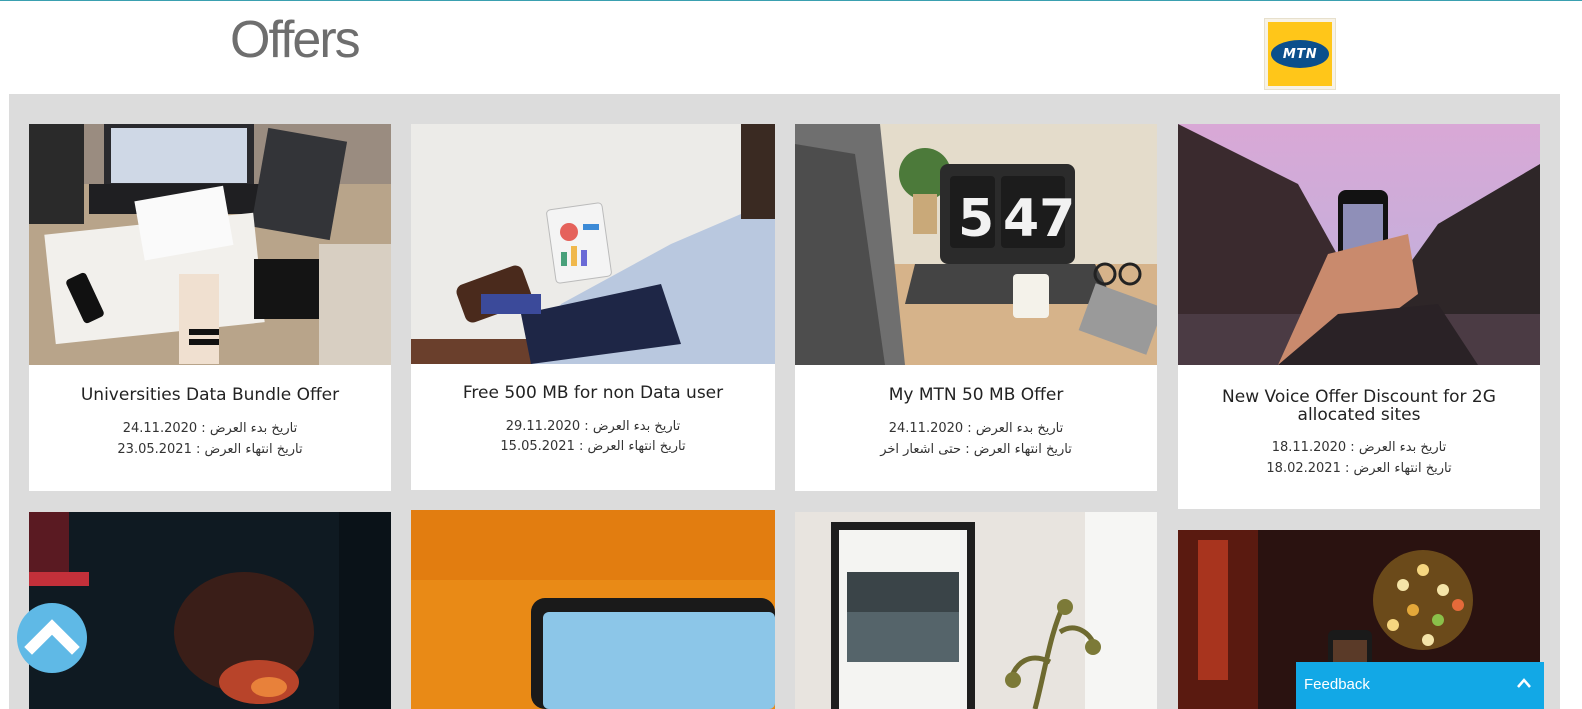 The image size is (1582, 709). I want to click on offer-title: Universities Data Bundle Offer, so click(210, 395).